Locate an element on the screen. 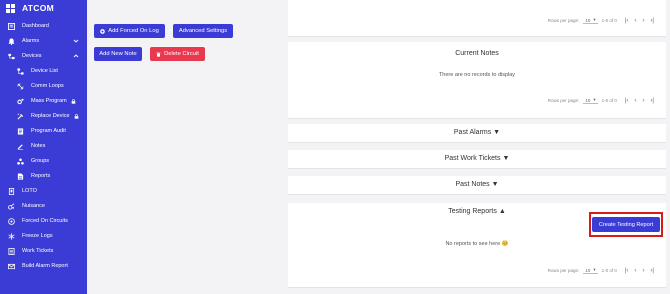 This screenshot has width=670, height=294. groups-icon is located at coordinates (20, 161).